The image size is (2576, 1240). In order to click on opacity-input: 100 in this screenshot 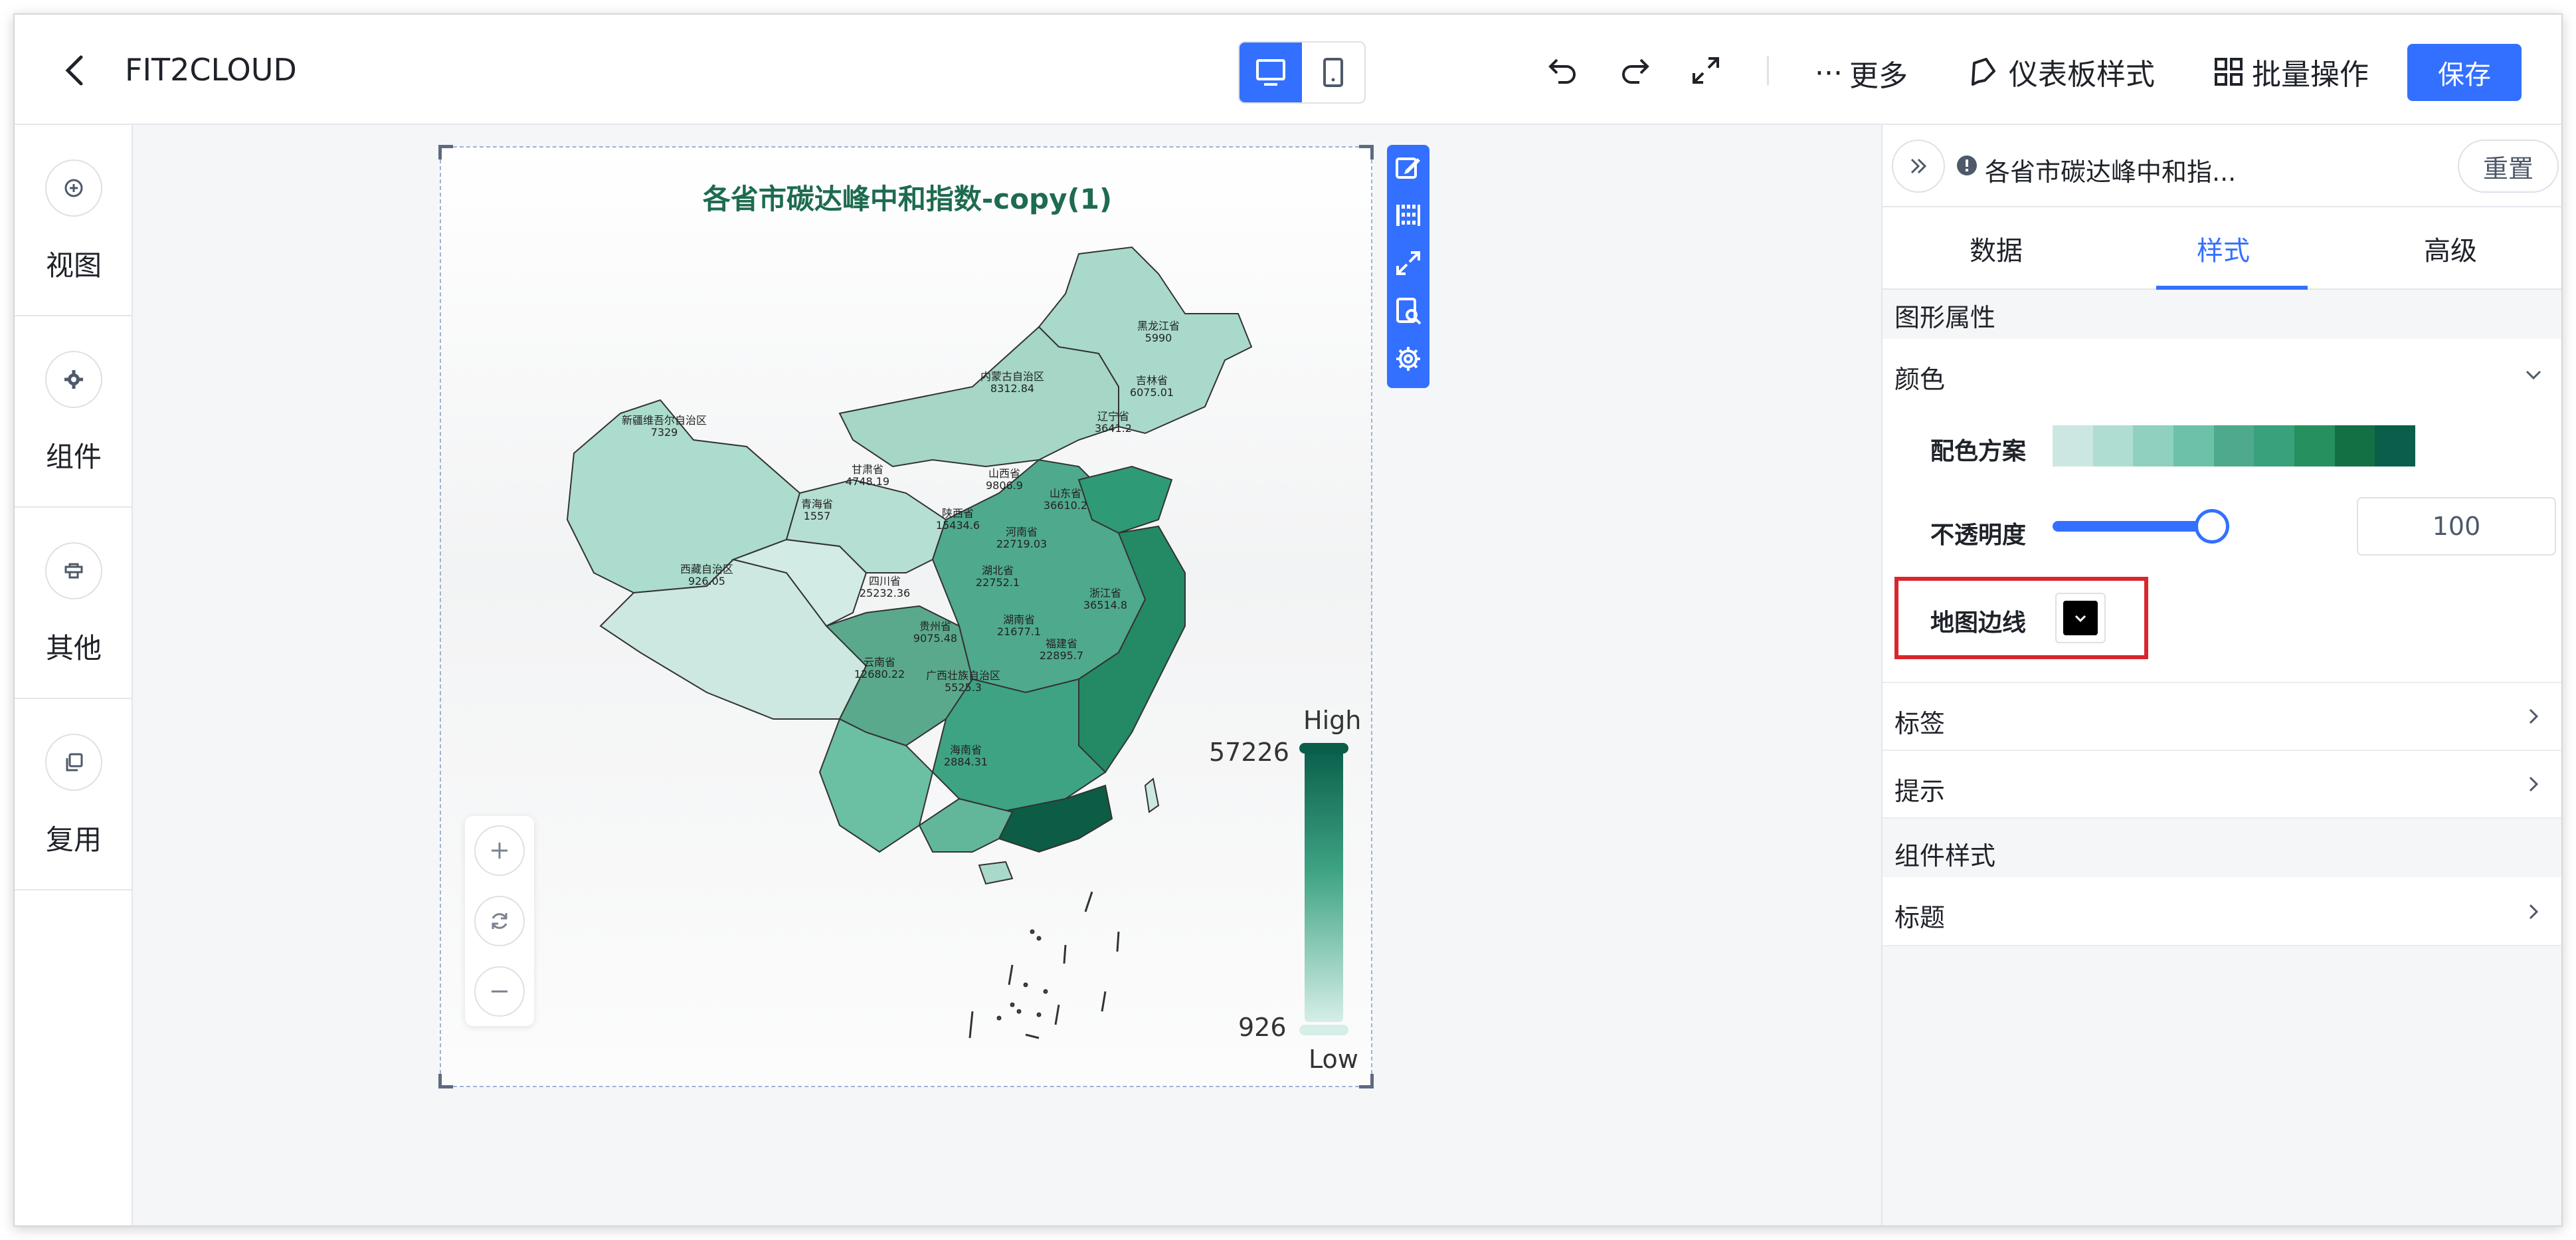, I will do `click(2456, 526)`.